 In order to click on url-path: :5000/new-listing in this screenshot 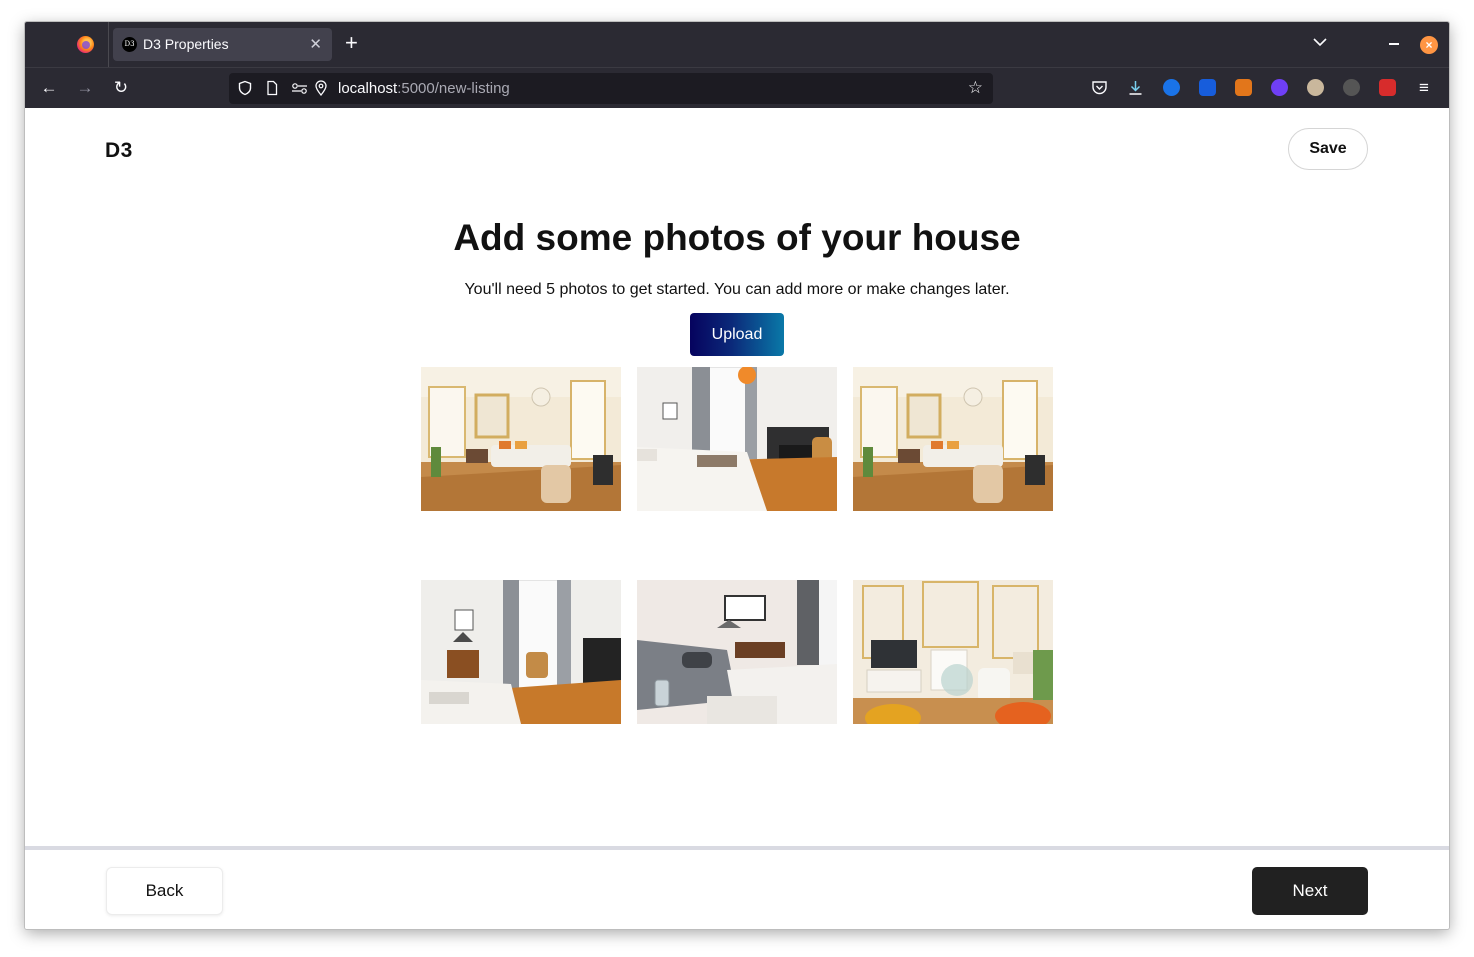, I will do `click(453, 88)`.